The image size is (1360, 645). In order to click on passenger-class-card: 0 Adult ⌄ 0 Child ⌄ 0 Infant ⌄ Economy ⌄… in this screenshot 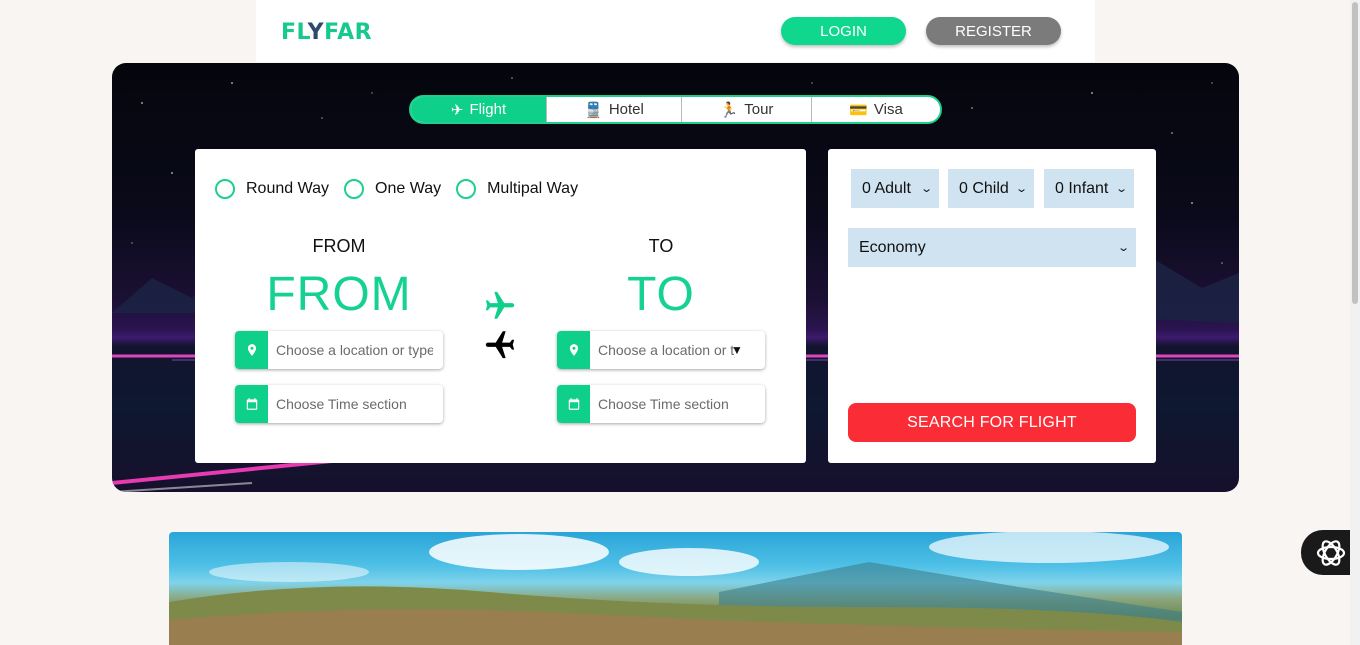, I will do `click(992, 306)`.